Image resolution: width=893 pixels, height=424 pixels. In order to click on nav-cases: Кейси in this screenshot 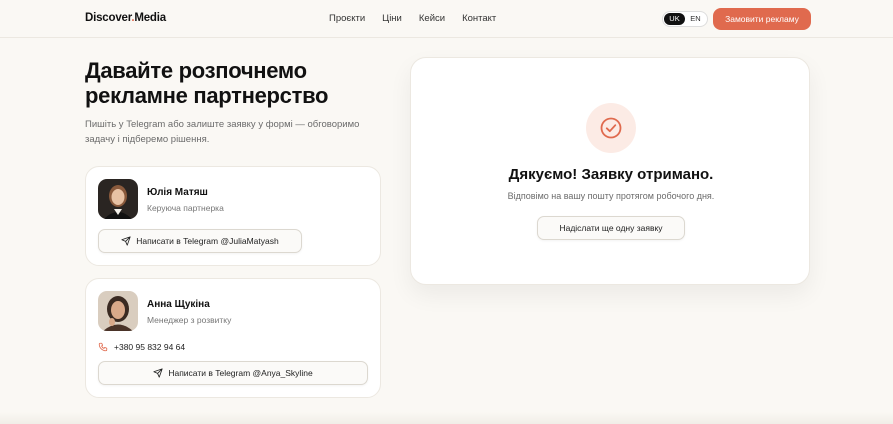, I will do `click(432, 18)`.